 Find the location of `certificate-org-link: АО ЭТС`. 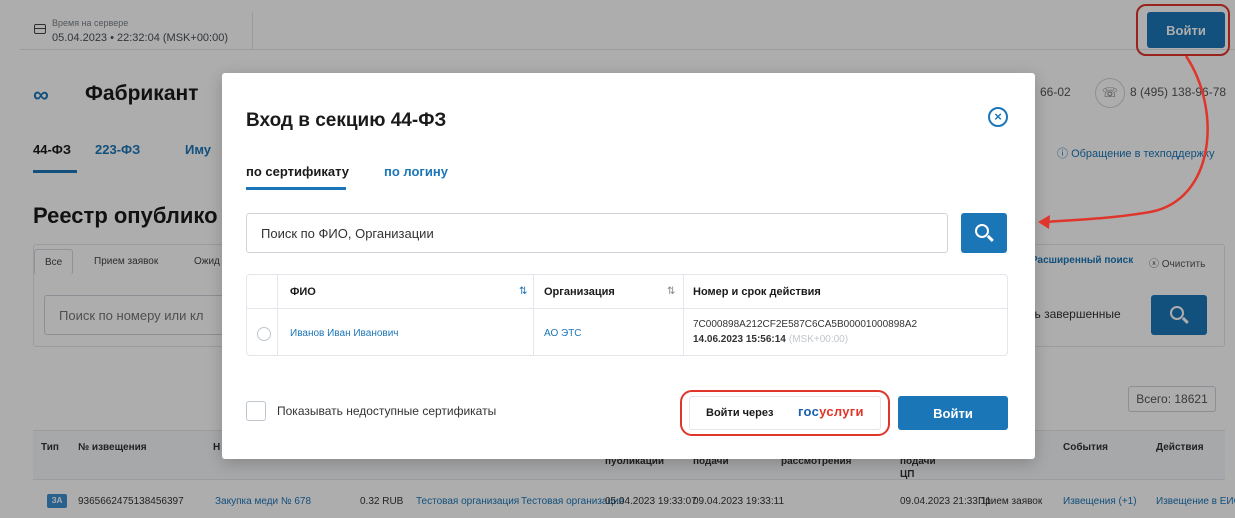

certificate-org-link: АО ЭТС is located at coordinates (563, 333).